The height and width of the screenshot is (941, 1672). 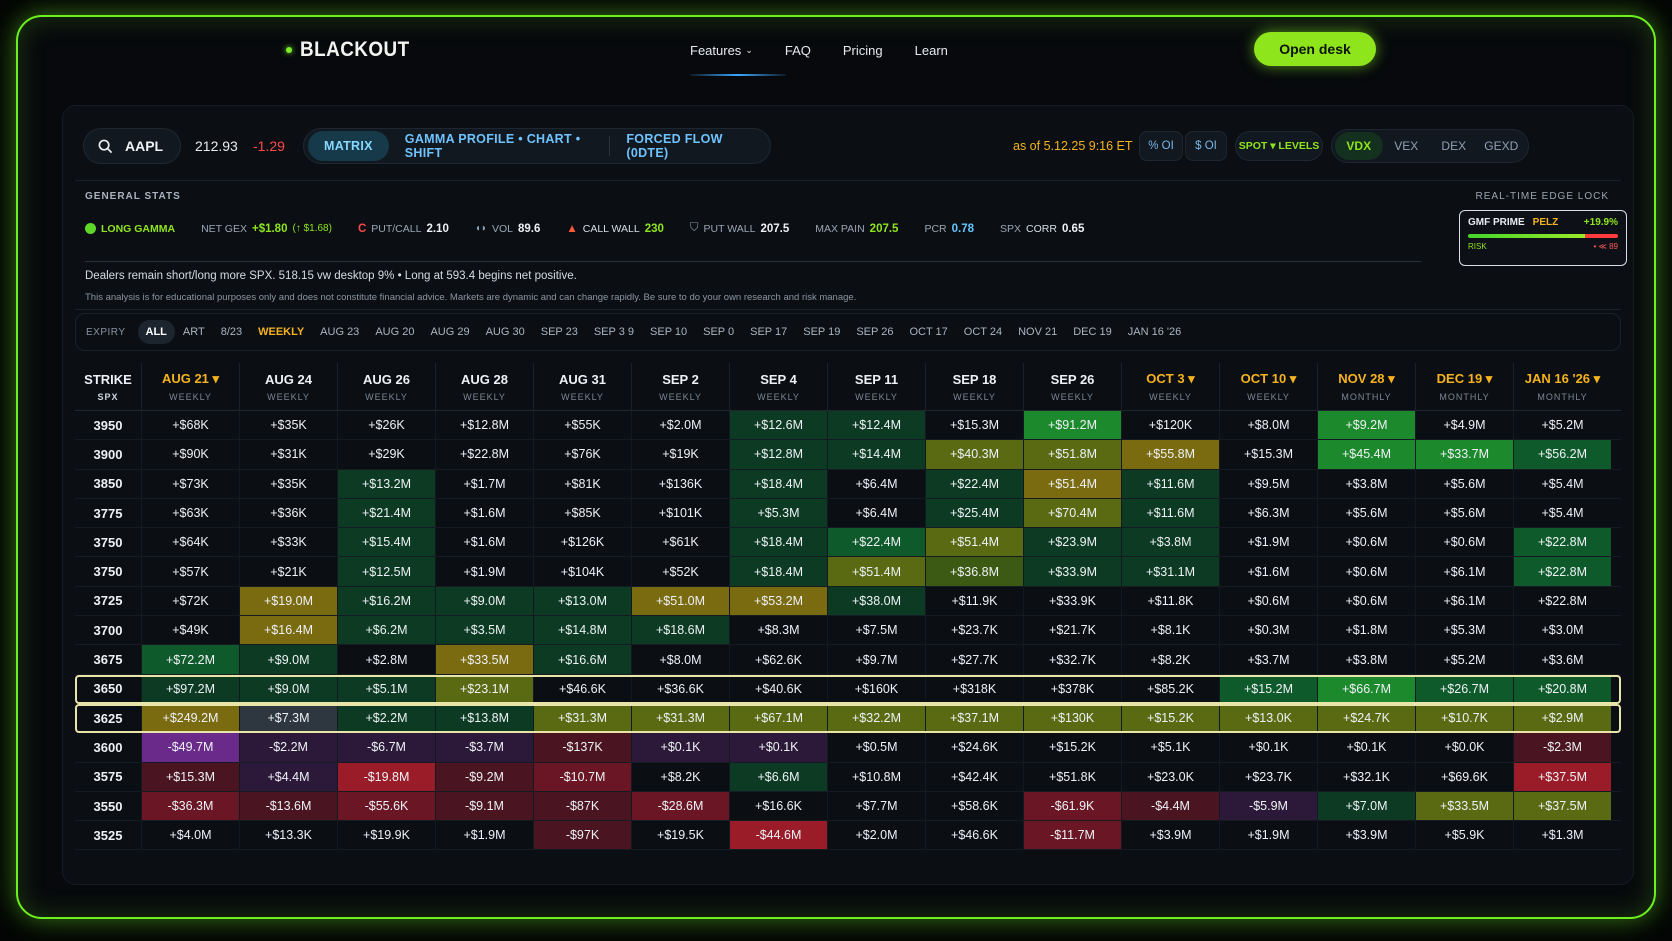 What do you see at coordinates (680, 718) in the screenshot?
I see `matrix-cell: +$31.3M` at bounding box center [680, 718].